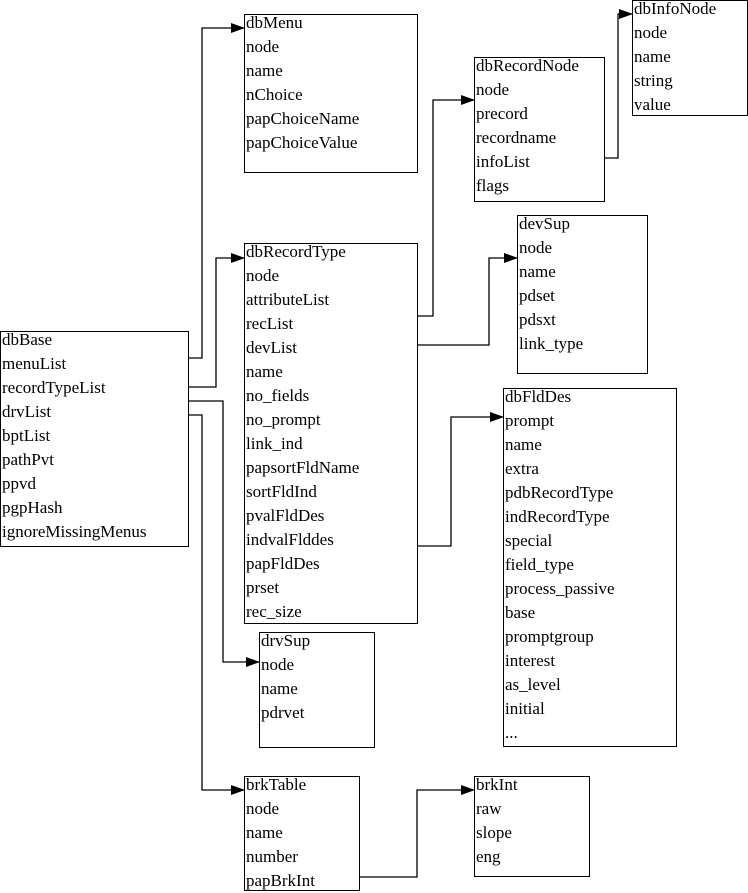 The width and height of the screenshot is (748, 893). I want to click on struct-field: rec_size, so click(274, 611).